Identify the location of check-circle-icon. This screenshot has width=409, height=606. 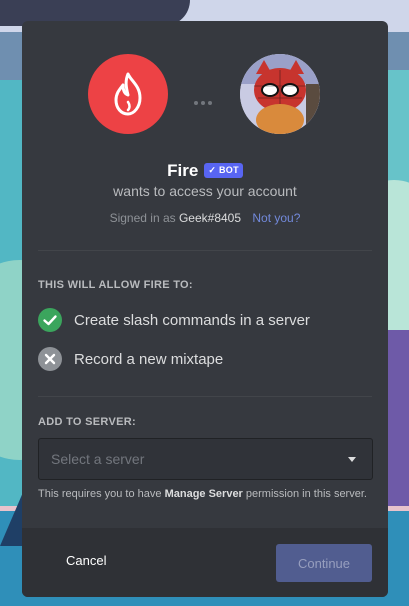
(50, 320).